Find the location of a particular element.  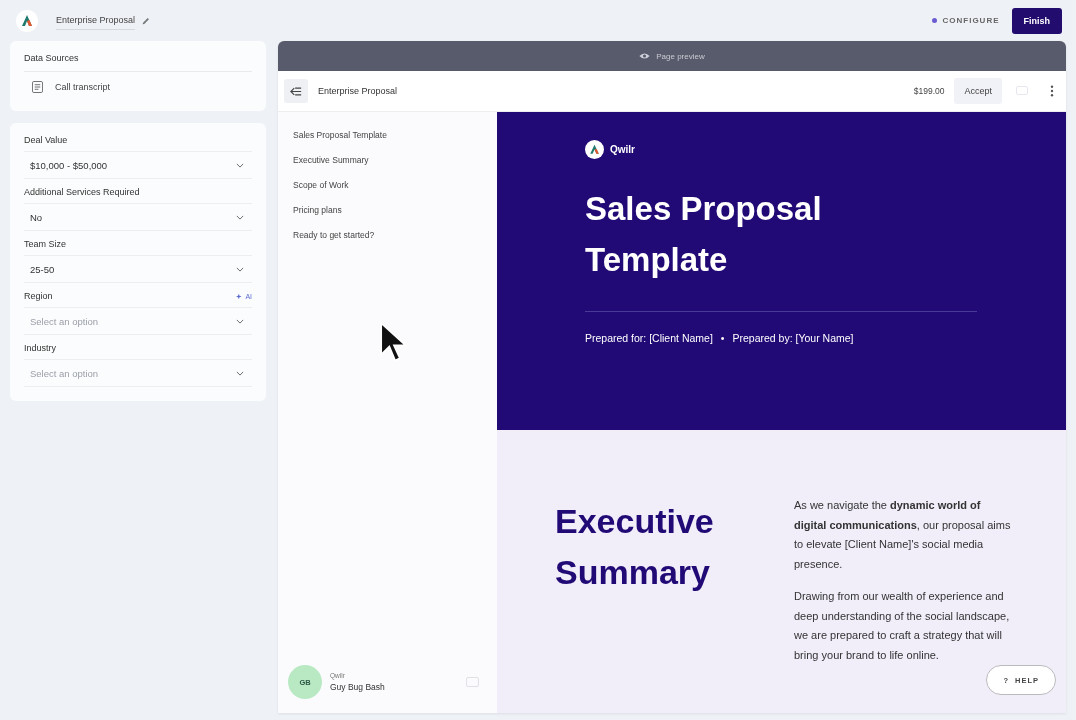

banner-label: Page preview is located at coordinates (680, 56).